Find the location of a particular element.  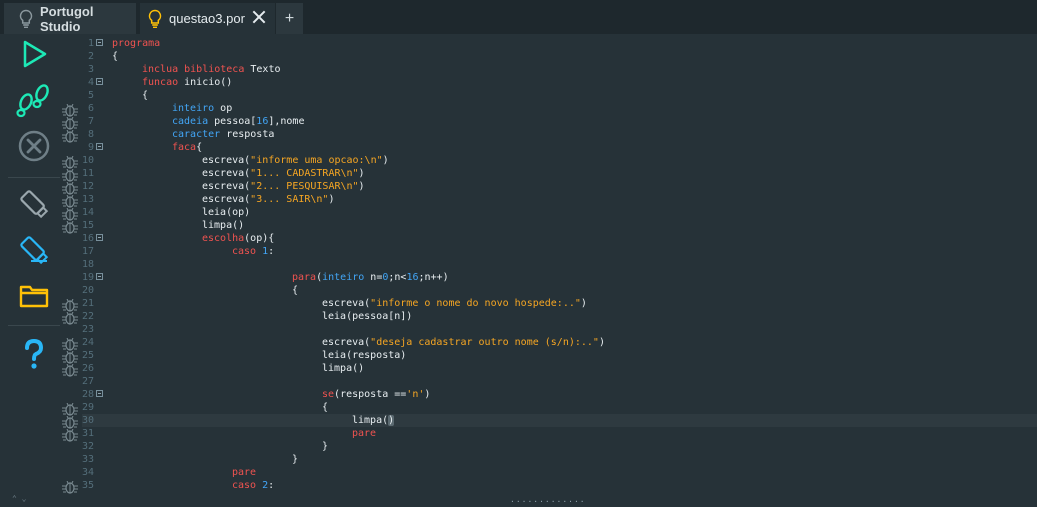

code-line: 7 cadeia pessoa[16],nome is located at coordinates (559, 121).